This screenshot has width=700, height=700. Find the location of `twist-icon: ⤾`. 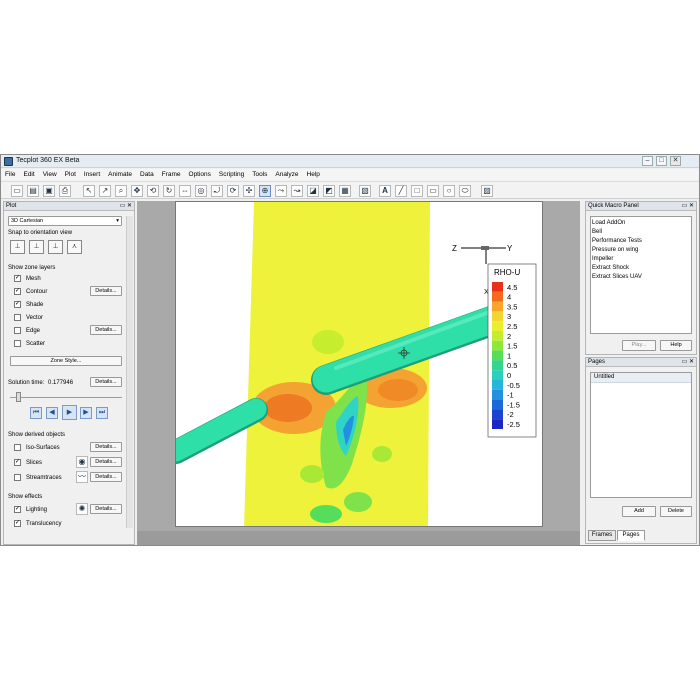

twist-icon: ⤾ is located at coordinates (217, 191).